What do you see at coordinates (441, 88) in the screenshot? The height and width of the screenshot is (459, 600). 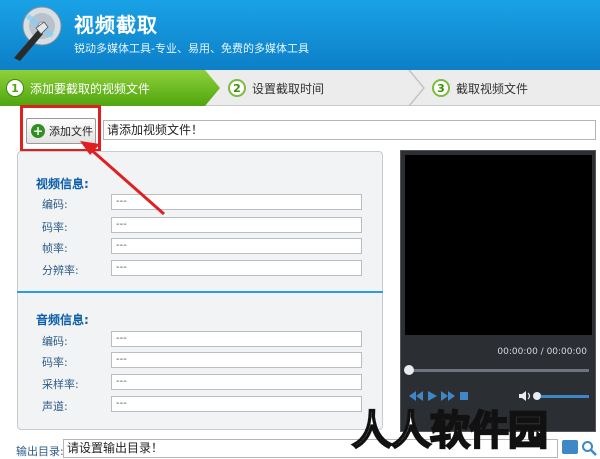 I see `step-number: 3` at bounding box center [441, 88].